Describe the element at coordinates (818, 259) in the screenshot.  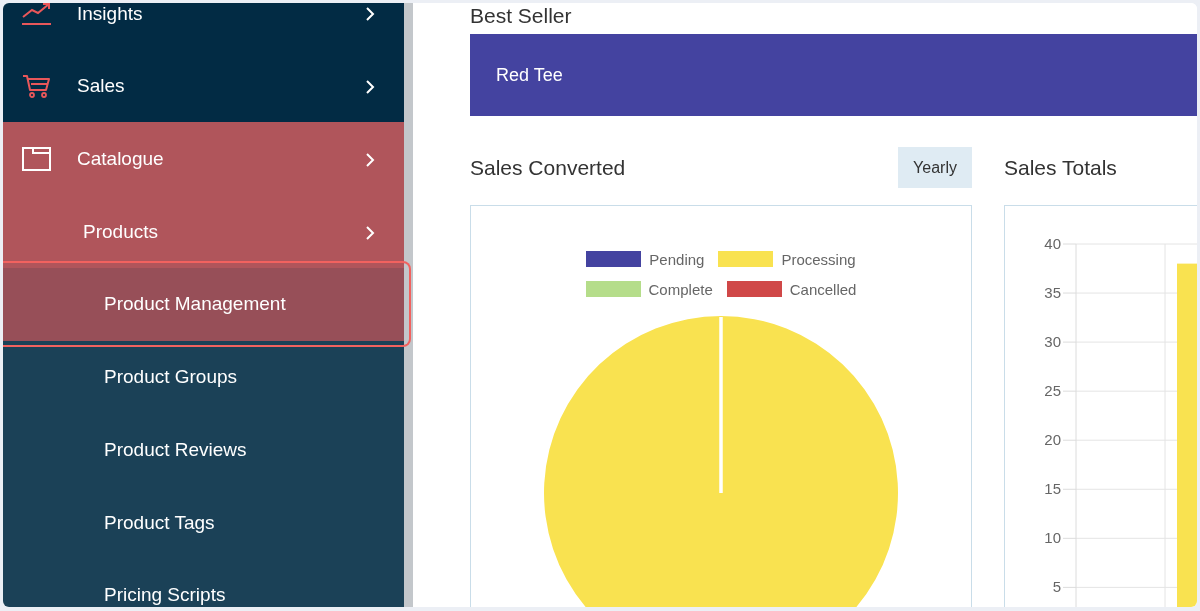
I see `legend-label: Processing` at that location.